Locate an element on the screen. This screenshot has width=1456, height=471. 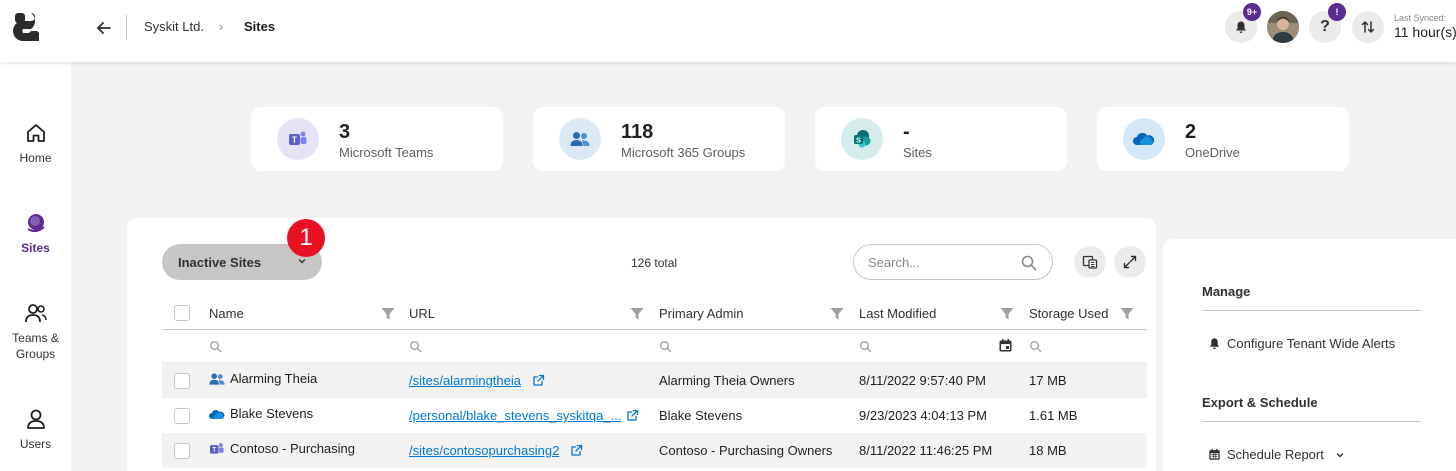
site-url-link: /sites/alarmingtheia is located at coordinates (465, 380).